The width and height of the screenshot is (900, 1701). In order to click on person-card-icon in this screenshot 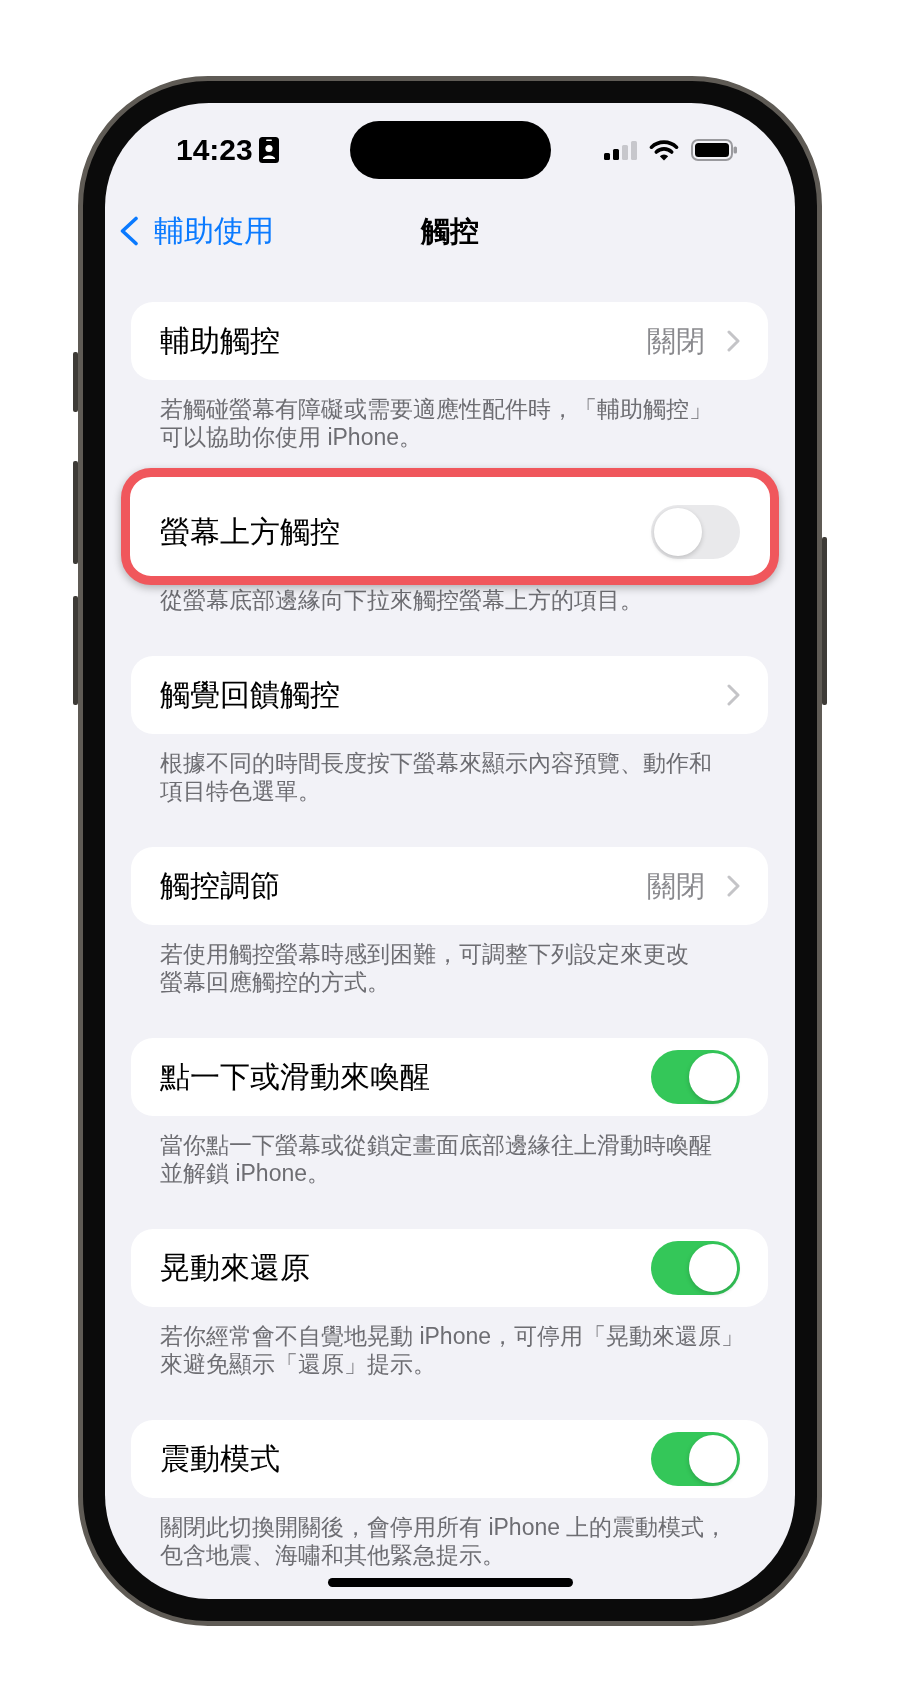, I will do `click(268, 150)`.